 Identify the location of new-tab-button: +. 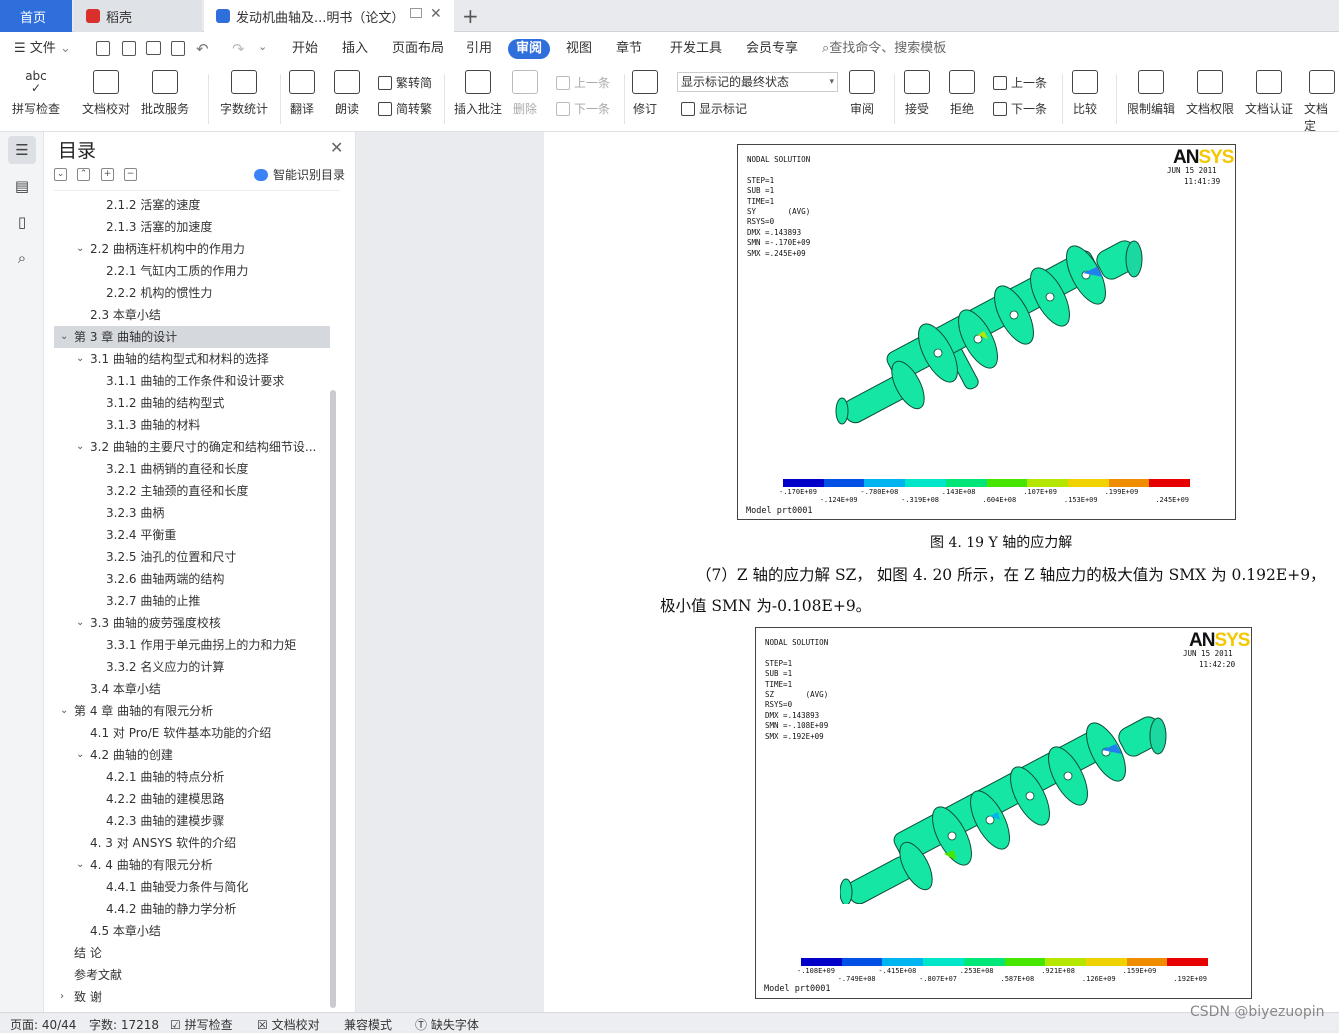
(470, 16).